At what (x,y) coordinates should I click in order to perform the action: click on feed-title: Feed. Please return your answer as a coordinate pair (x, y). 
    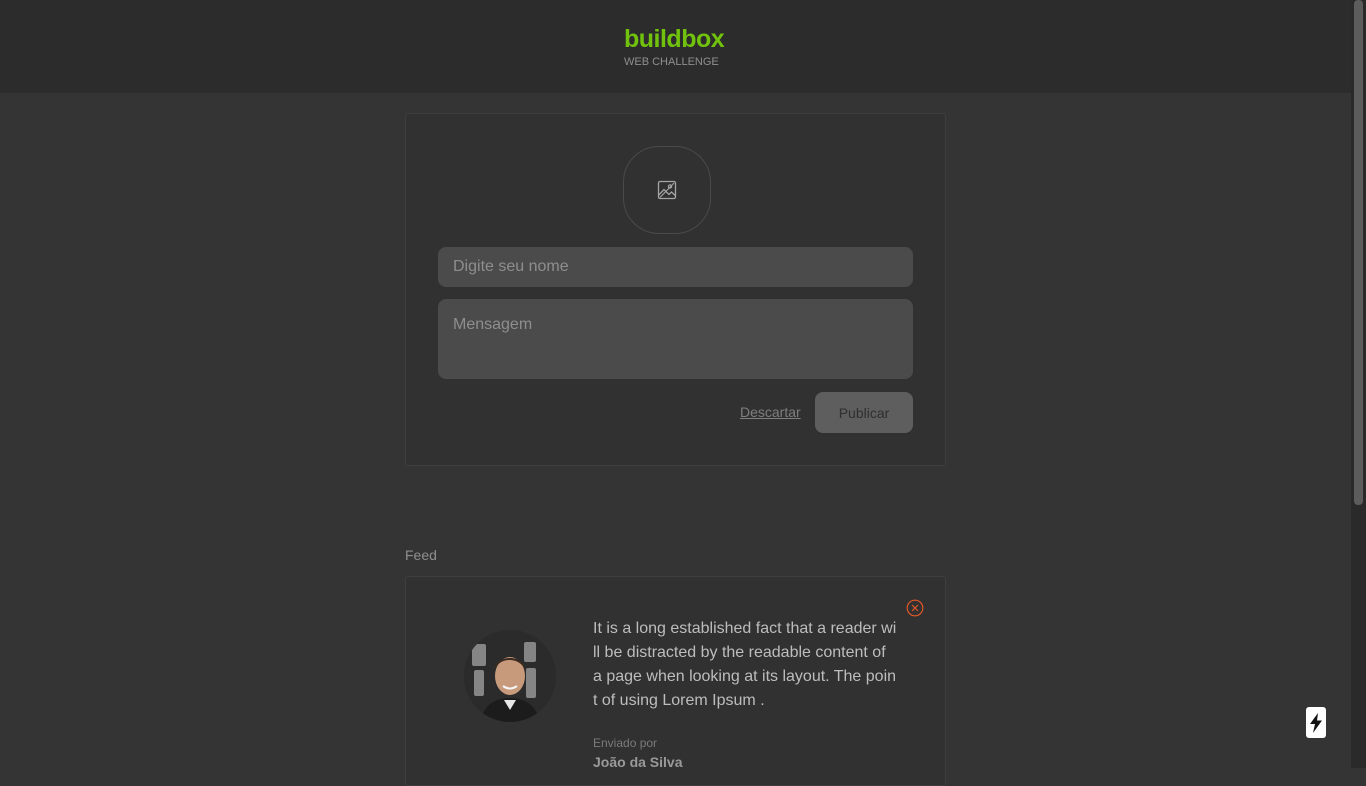
    Looking at the image, I should click on (421, 555).